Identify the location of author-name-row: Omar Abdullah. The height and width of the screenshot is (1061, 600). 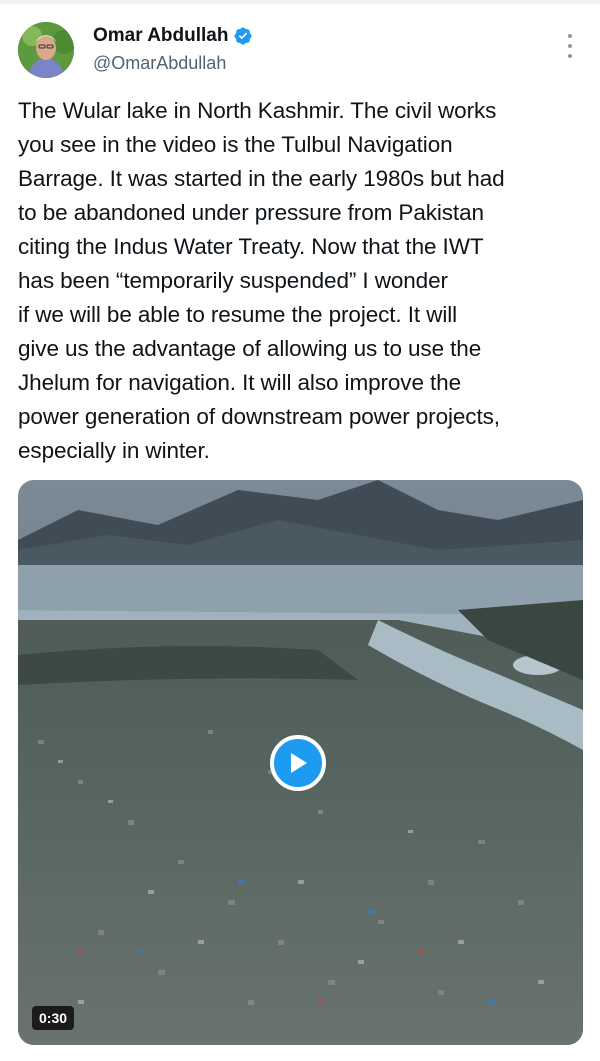
(173, 36).